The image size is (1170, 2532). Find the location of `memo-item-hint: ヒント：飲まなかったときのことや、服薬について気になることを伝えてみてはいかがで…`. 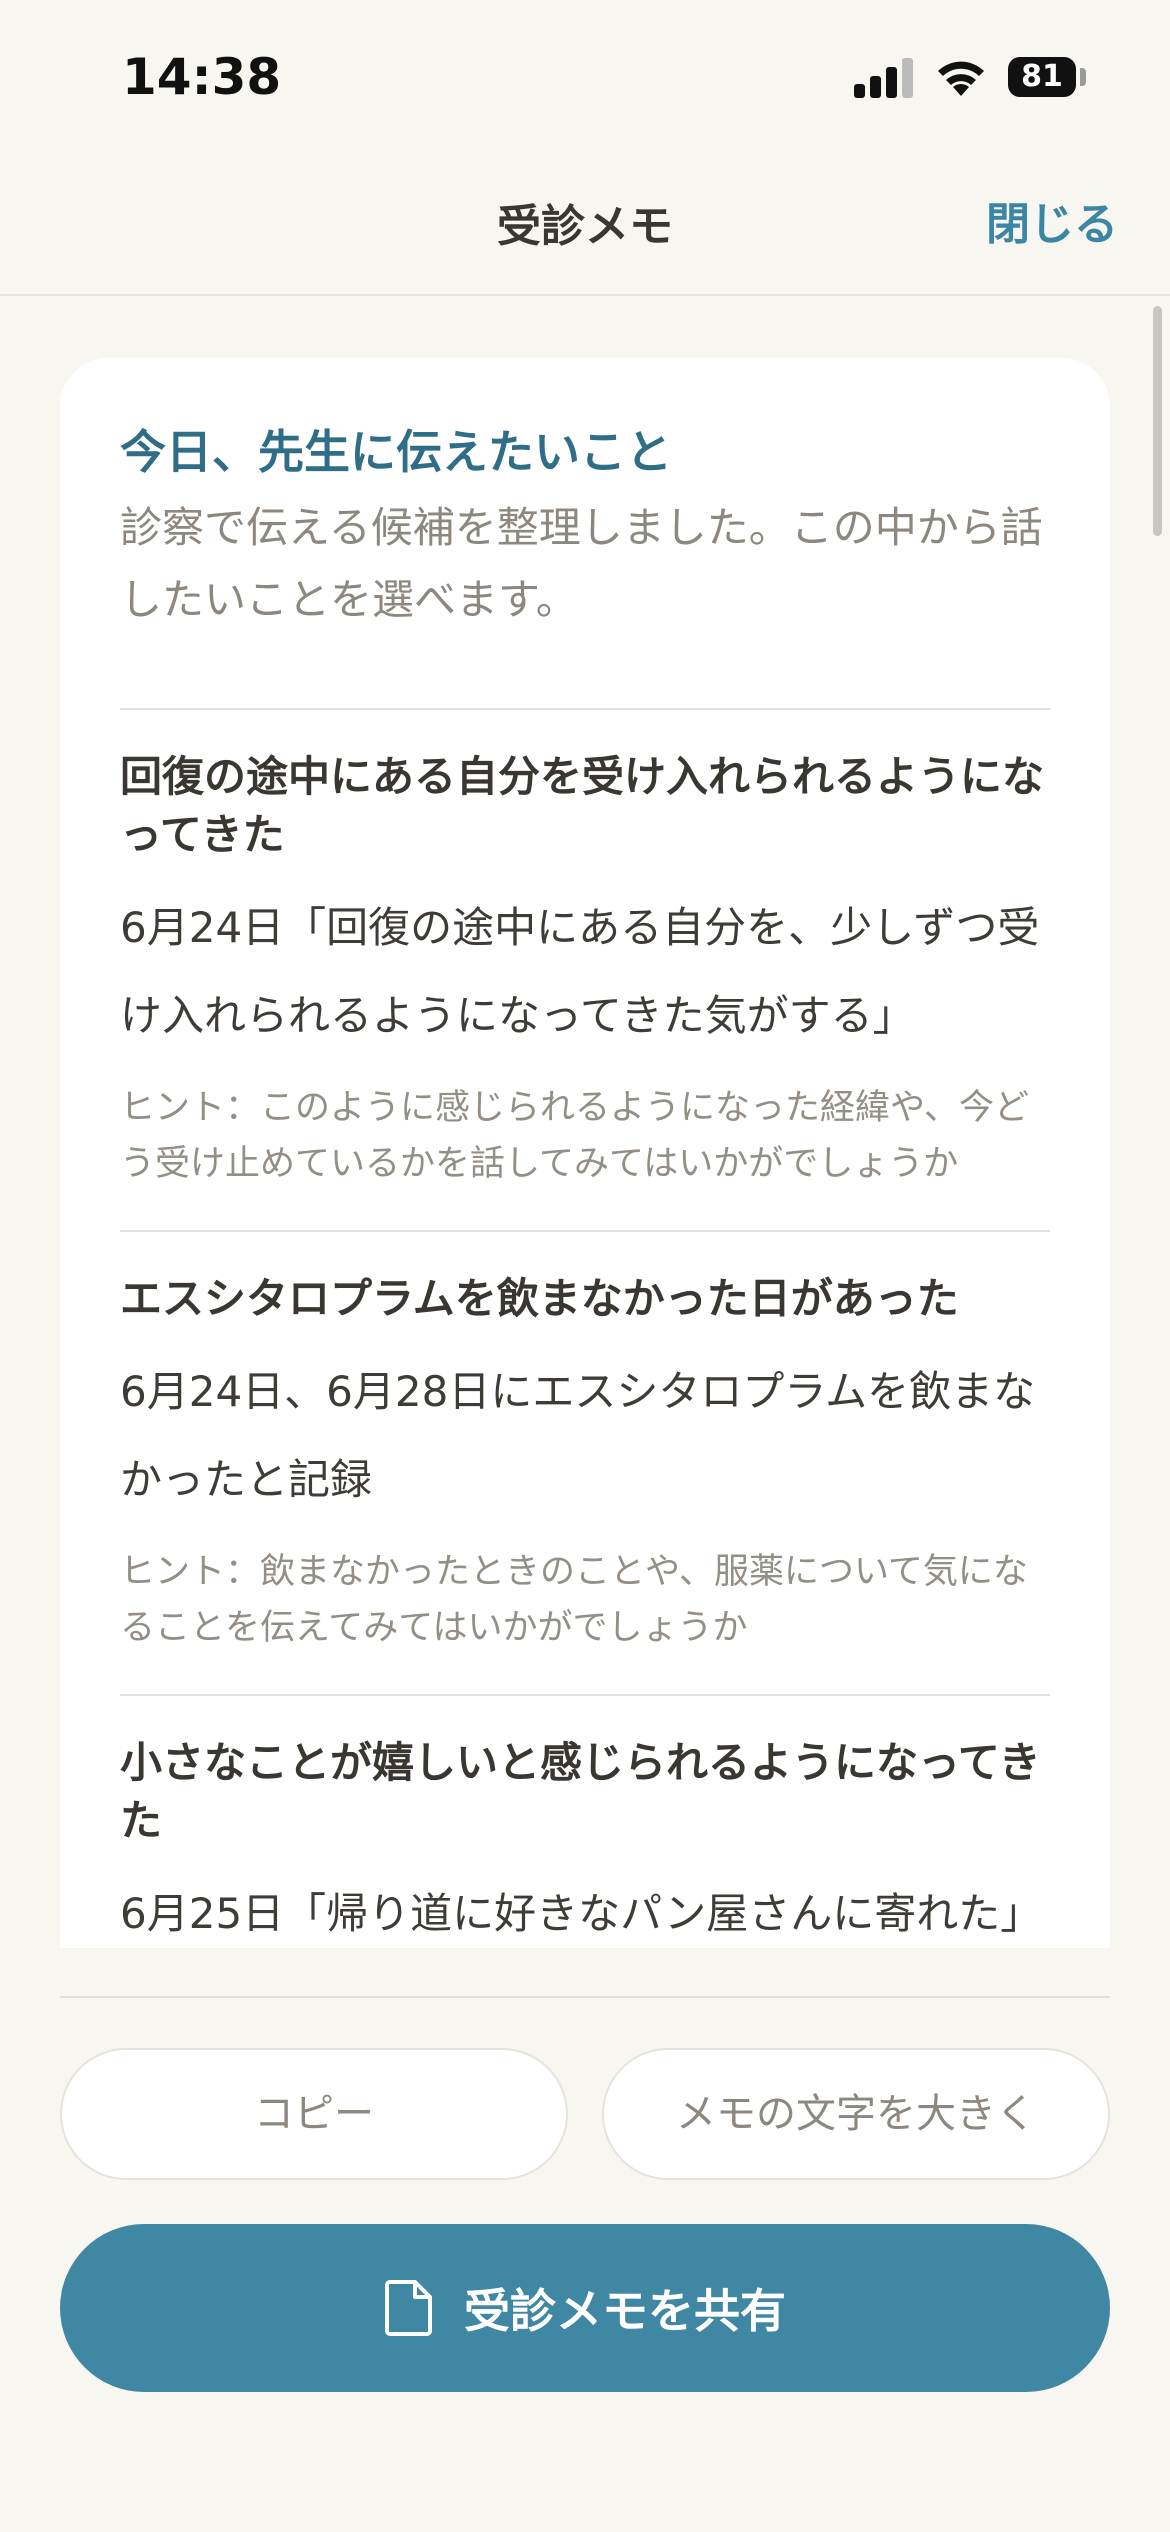

memo-item-hint: ヒント：飲まなかったときのことや、服薬について気になることを伝えてみてはいかがで… is located at coordinates (574, 1600).